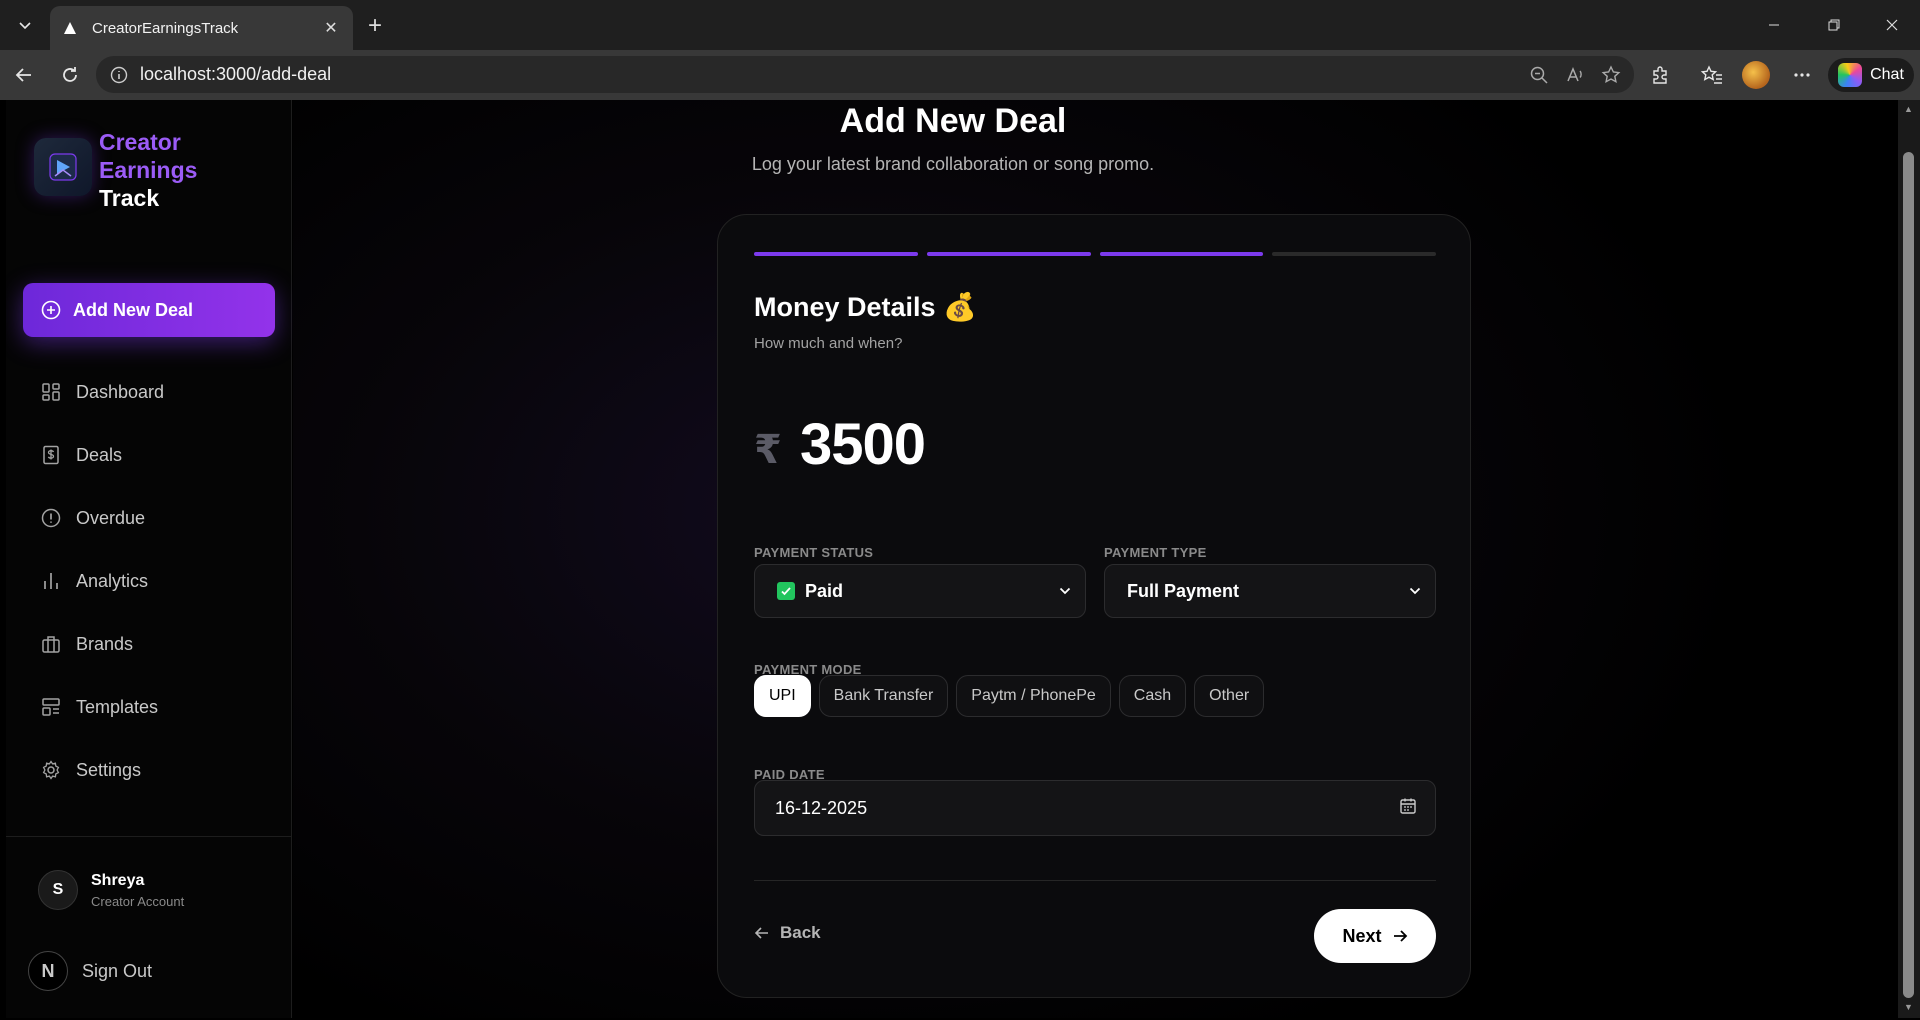 The width and height of the screenshot is (1920, 1020). I want to click on scroll-down-icon: ▼, so click(1908, 1008).